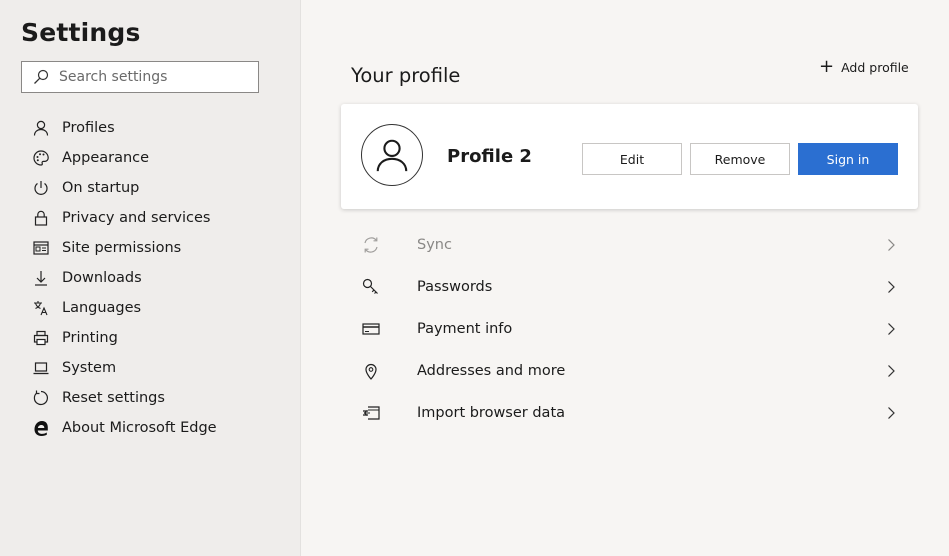  What do you see at coordinates (371, 371) in the screenshot?
I see `location-pin-icon` at bounding box center [371, 371].